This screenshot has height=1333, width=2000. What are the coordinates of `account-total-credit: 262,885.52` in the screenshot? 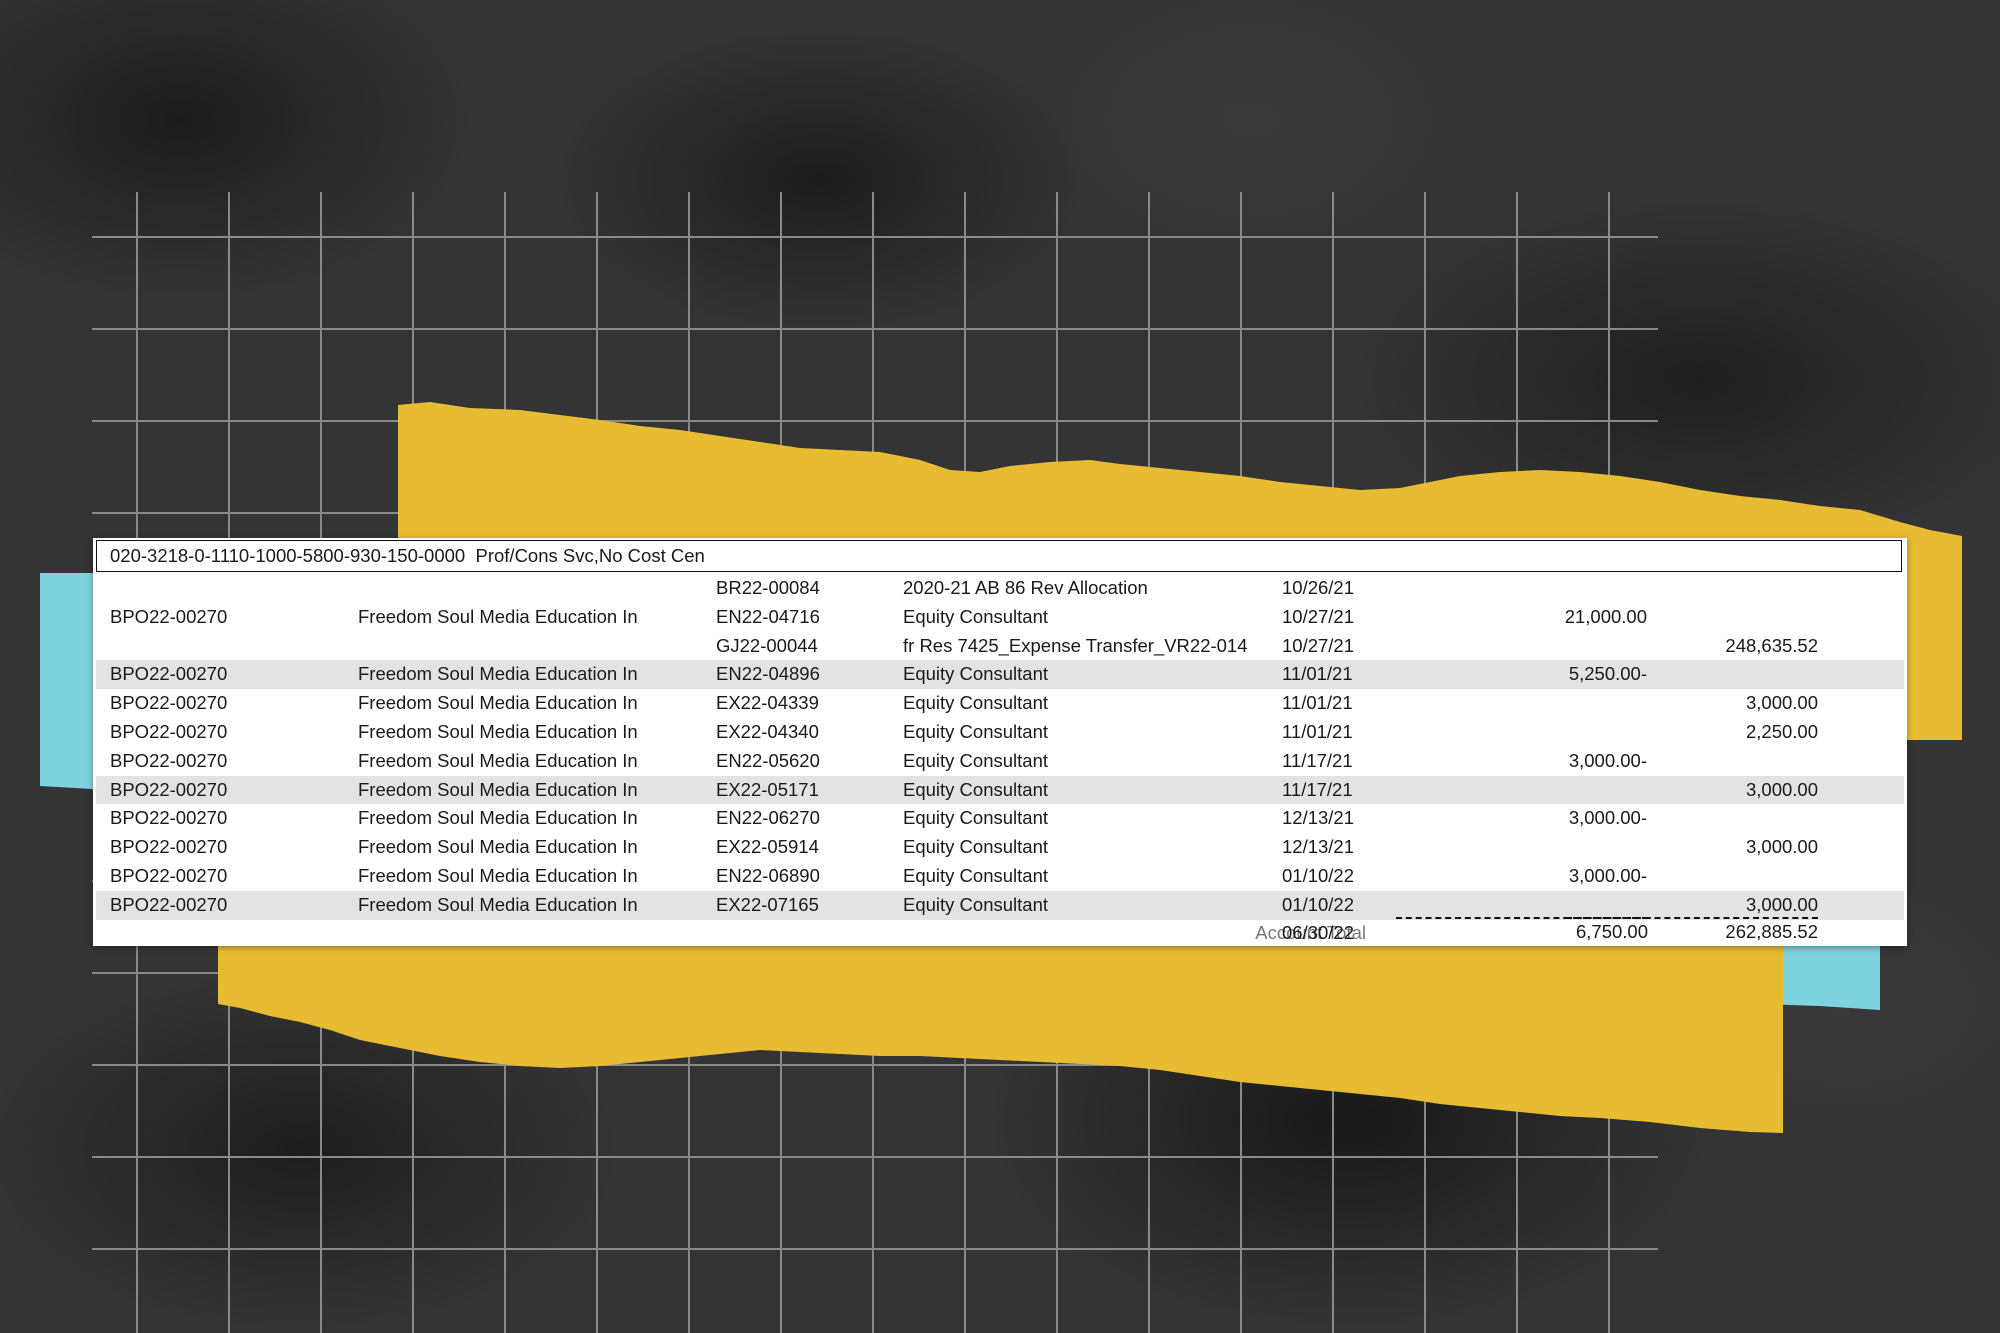 It's located at (1692, 931).